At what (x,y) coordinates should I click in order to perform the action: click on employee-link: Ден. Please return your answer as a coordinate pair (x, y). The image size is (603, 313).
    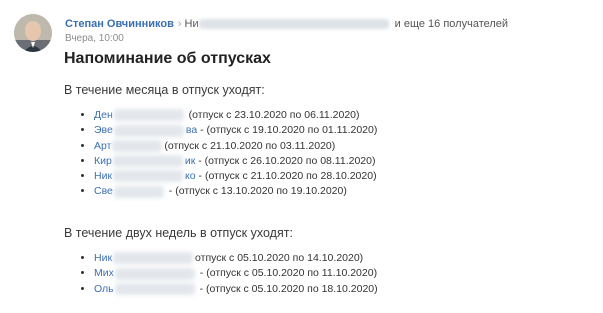
    Looking at the image, I should click on (103, 115).